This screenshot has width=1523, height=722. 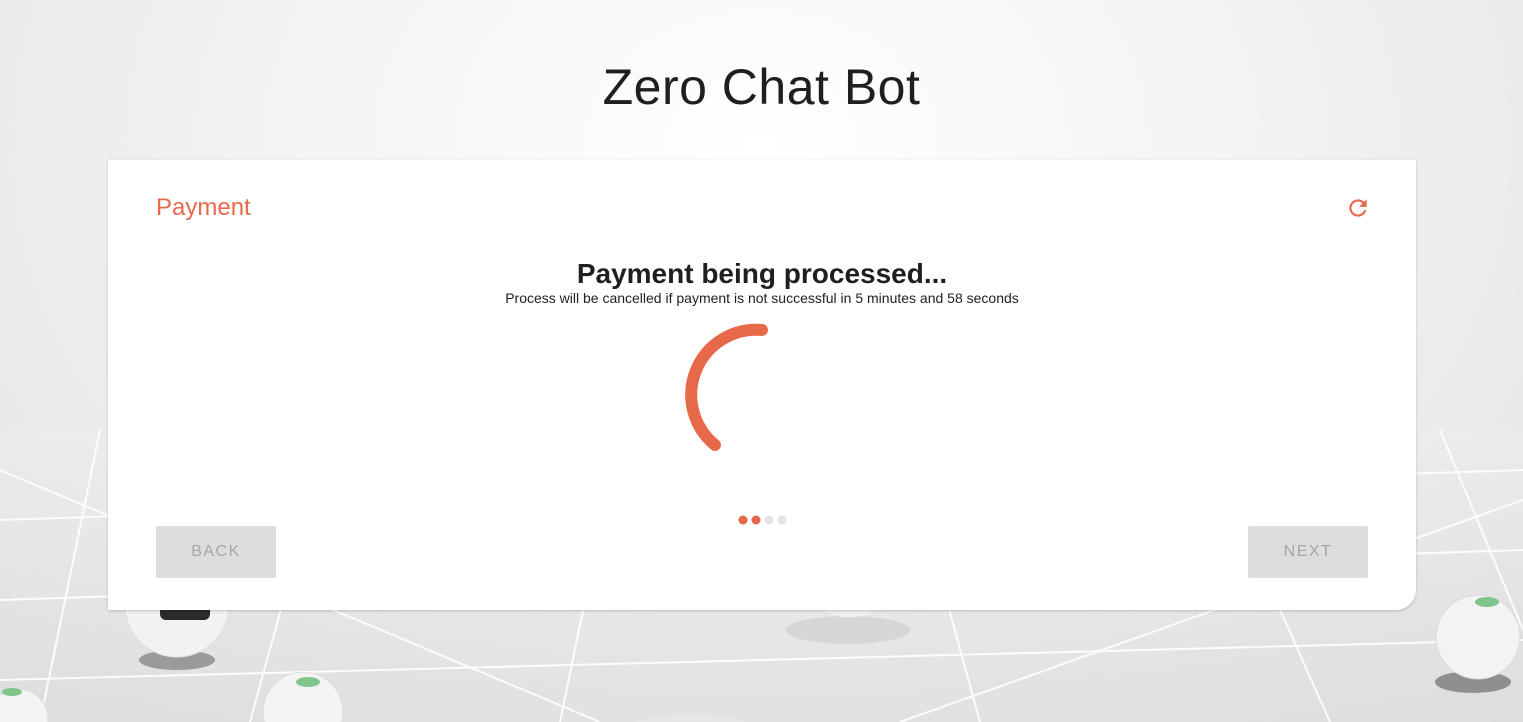 What do you see at coordinates (761, 87) in the screenshot?
I see `page-title: Zero Chat Bot` at bounding box center [761, 87].